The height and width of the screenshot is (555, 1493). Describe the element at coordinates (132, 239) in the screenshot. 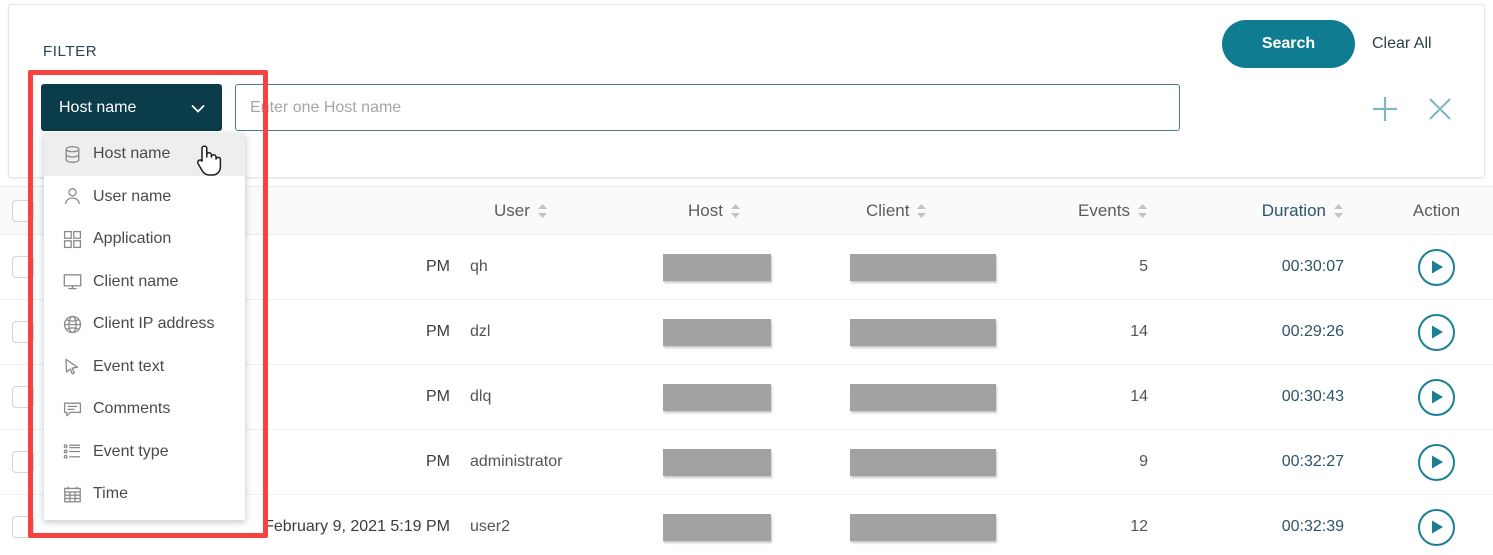

I see `dropdown-item-label: Application` at that location.